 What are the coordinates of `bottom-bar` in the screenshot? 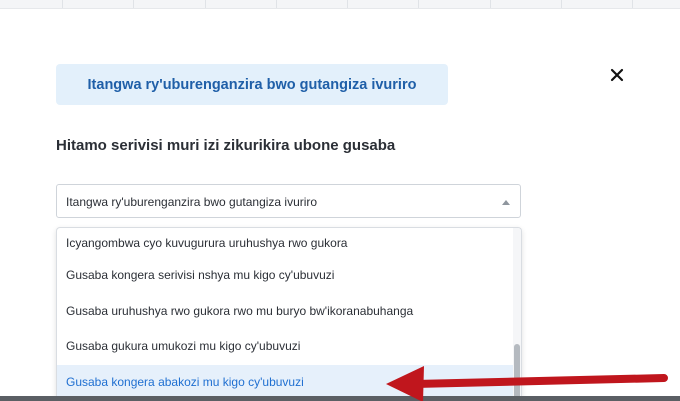 It's located at (340, 398).